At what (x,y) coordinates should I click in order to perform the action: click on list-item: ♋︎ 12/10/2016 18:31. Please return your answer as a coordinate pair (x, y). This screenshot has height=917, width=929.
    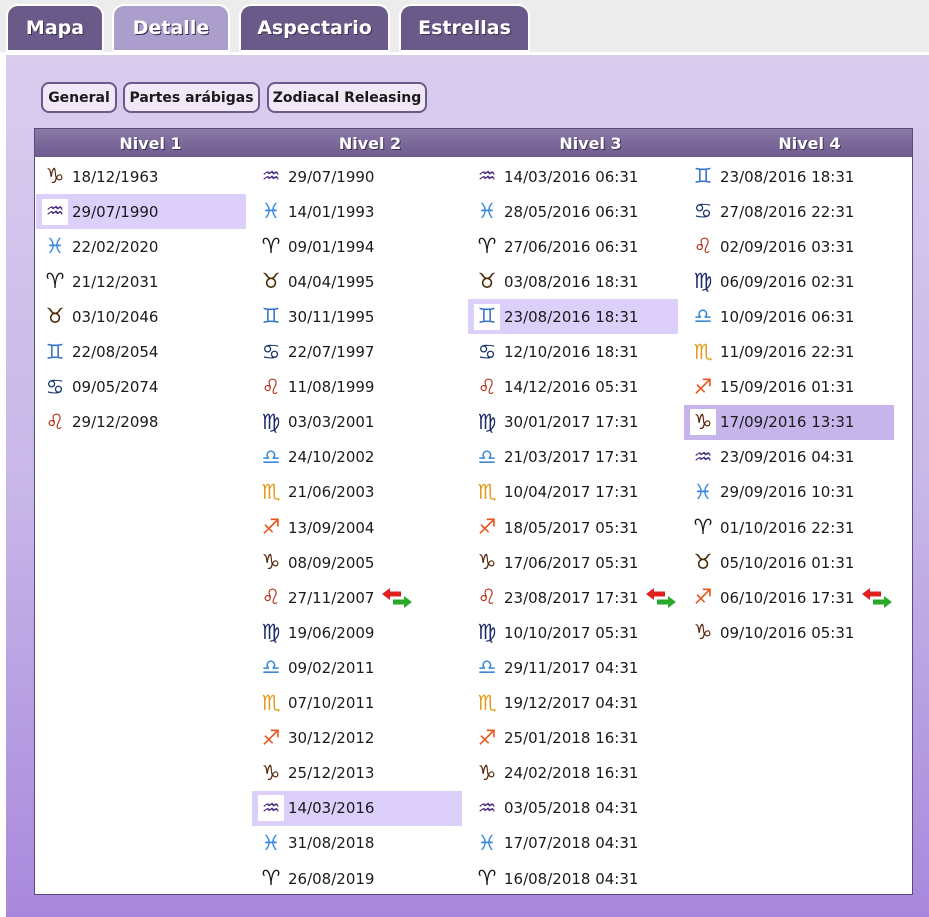
    Looking at the image, I should click on (573, 352).